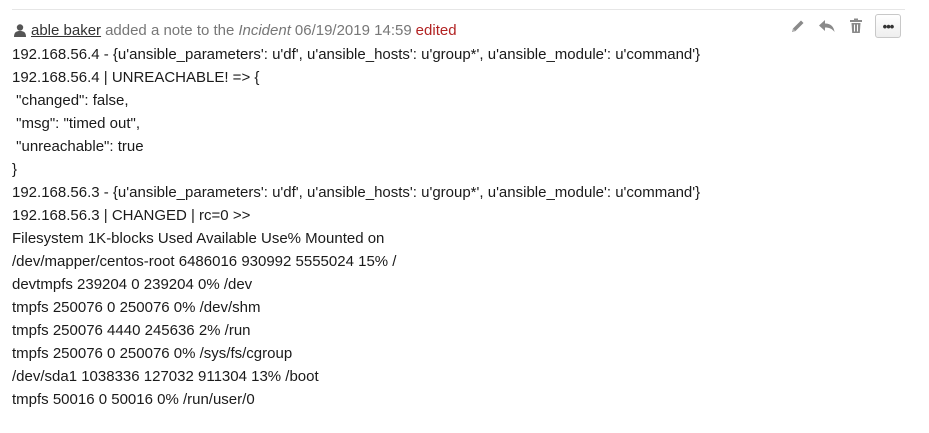 Image resolution: width=929 pixels, height=433 pixels. What do you see at coordinates (353, 30) in the screenshot?
I see `timestamp: 06/19/2019 14:59` at bounding box center [353, 30].